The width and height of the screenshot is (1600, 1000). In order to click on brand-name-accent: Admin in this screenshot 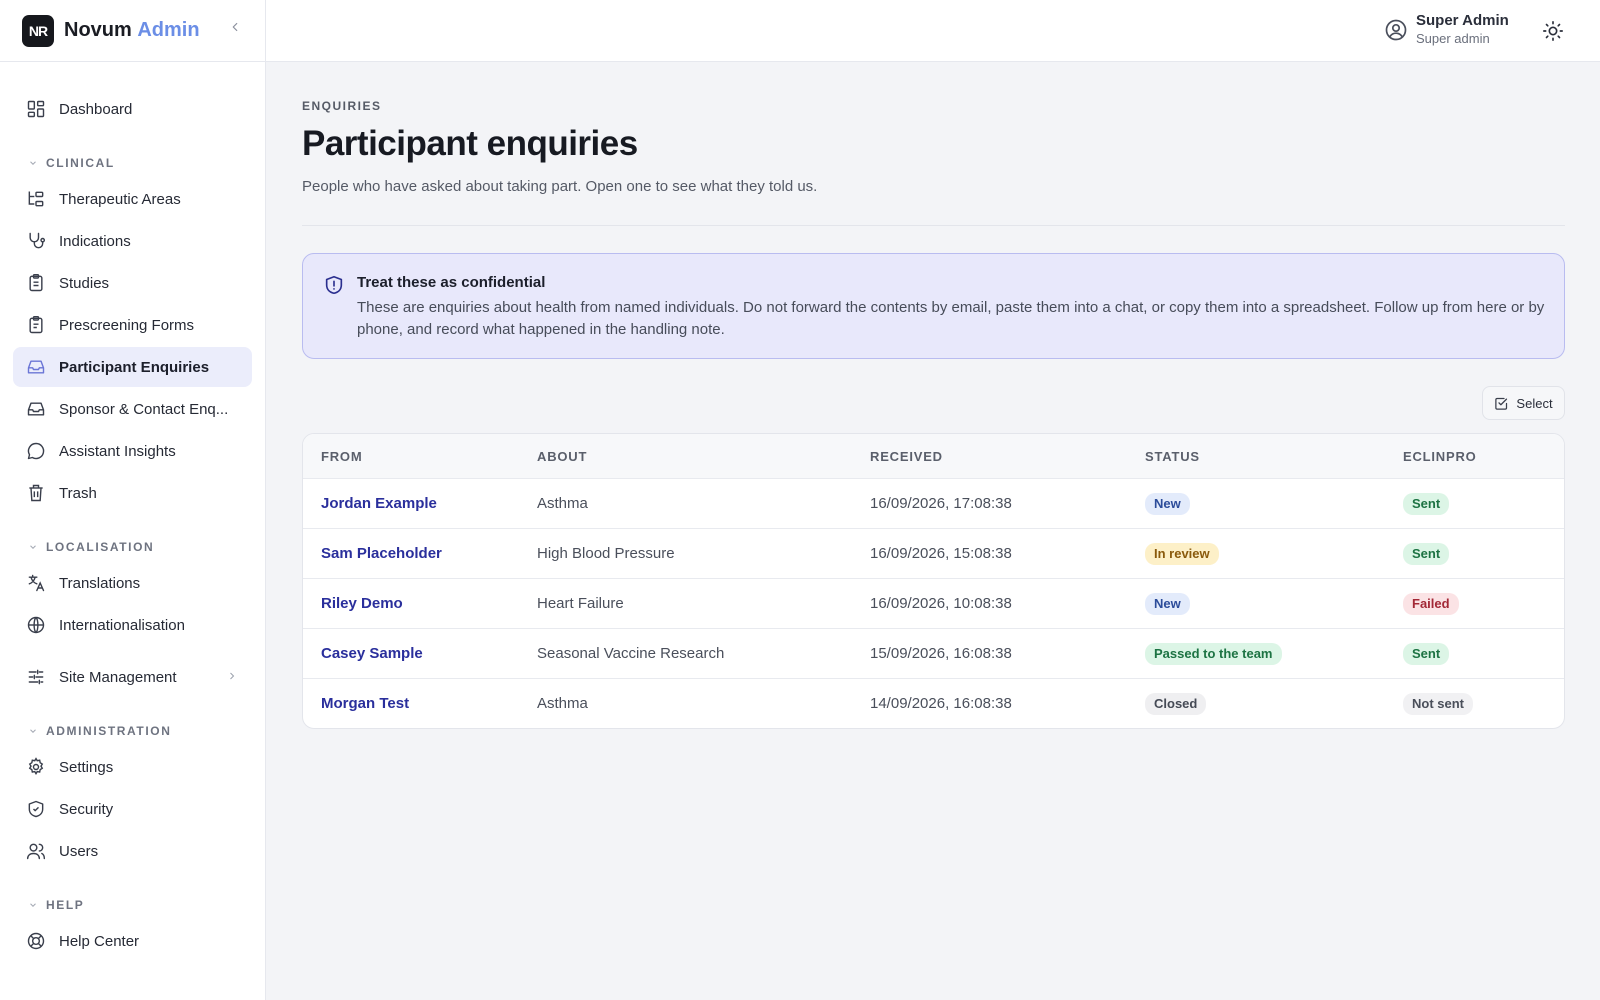, I will do `click(168, 30)`.